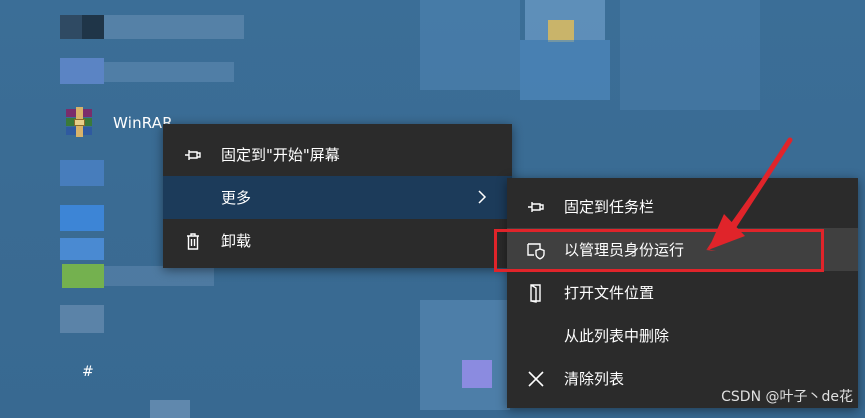 This screenshot has width=865, height=418. I want to click on menu-item-label: 从此列表中删除, so click(617, 336).